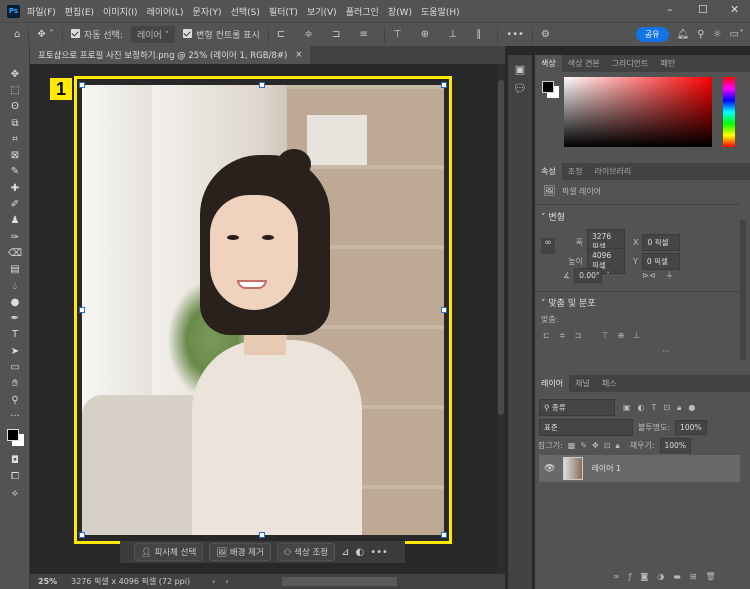 The width and height of the screenshot is (750, 589). What do you see at coordinates (221, 34) in the screenshot?
I see `show-transform-checkbox: 변형 컨트롤 표시` at bounding box center [221, 34].